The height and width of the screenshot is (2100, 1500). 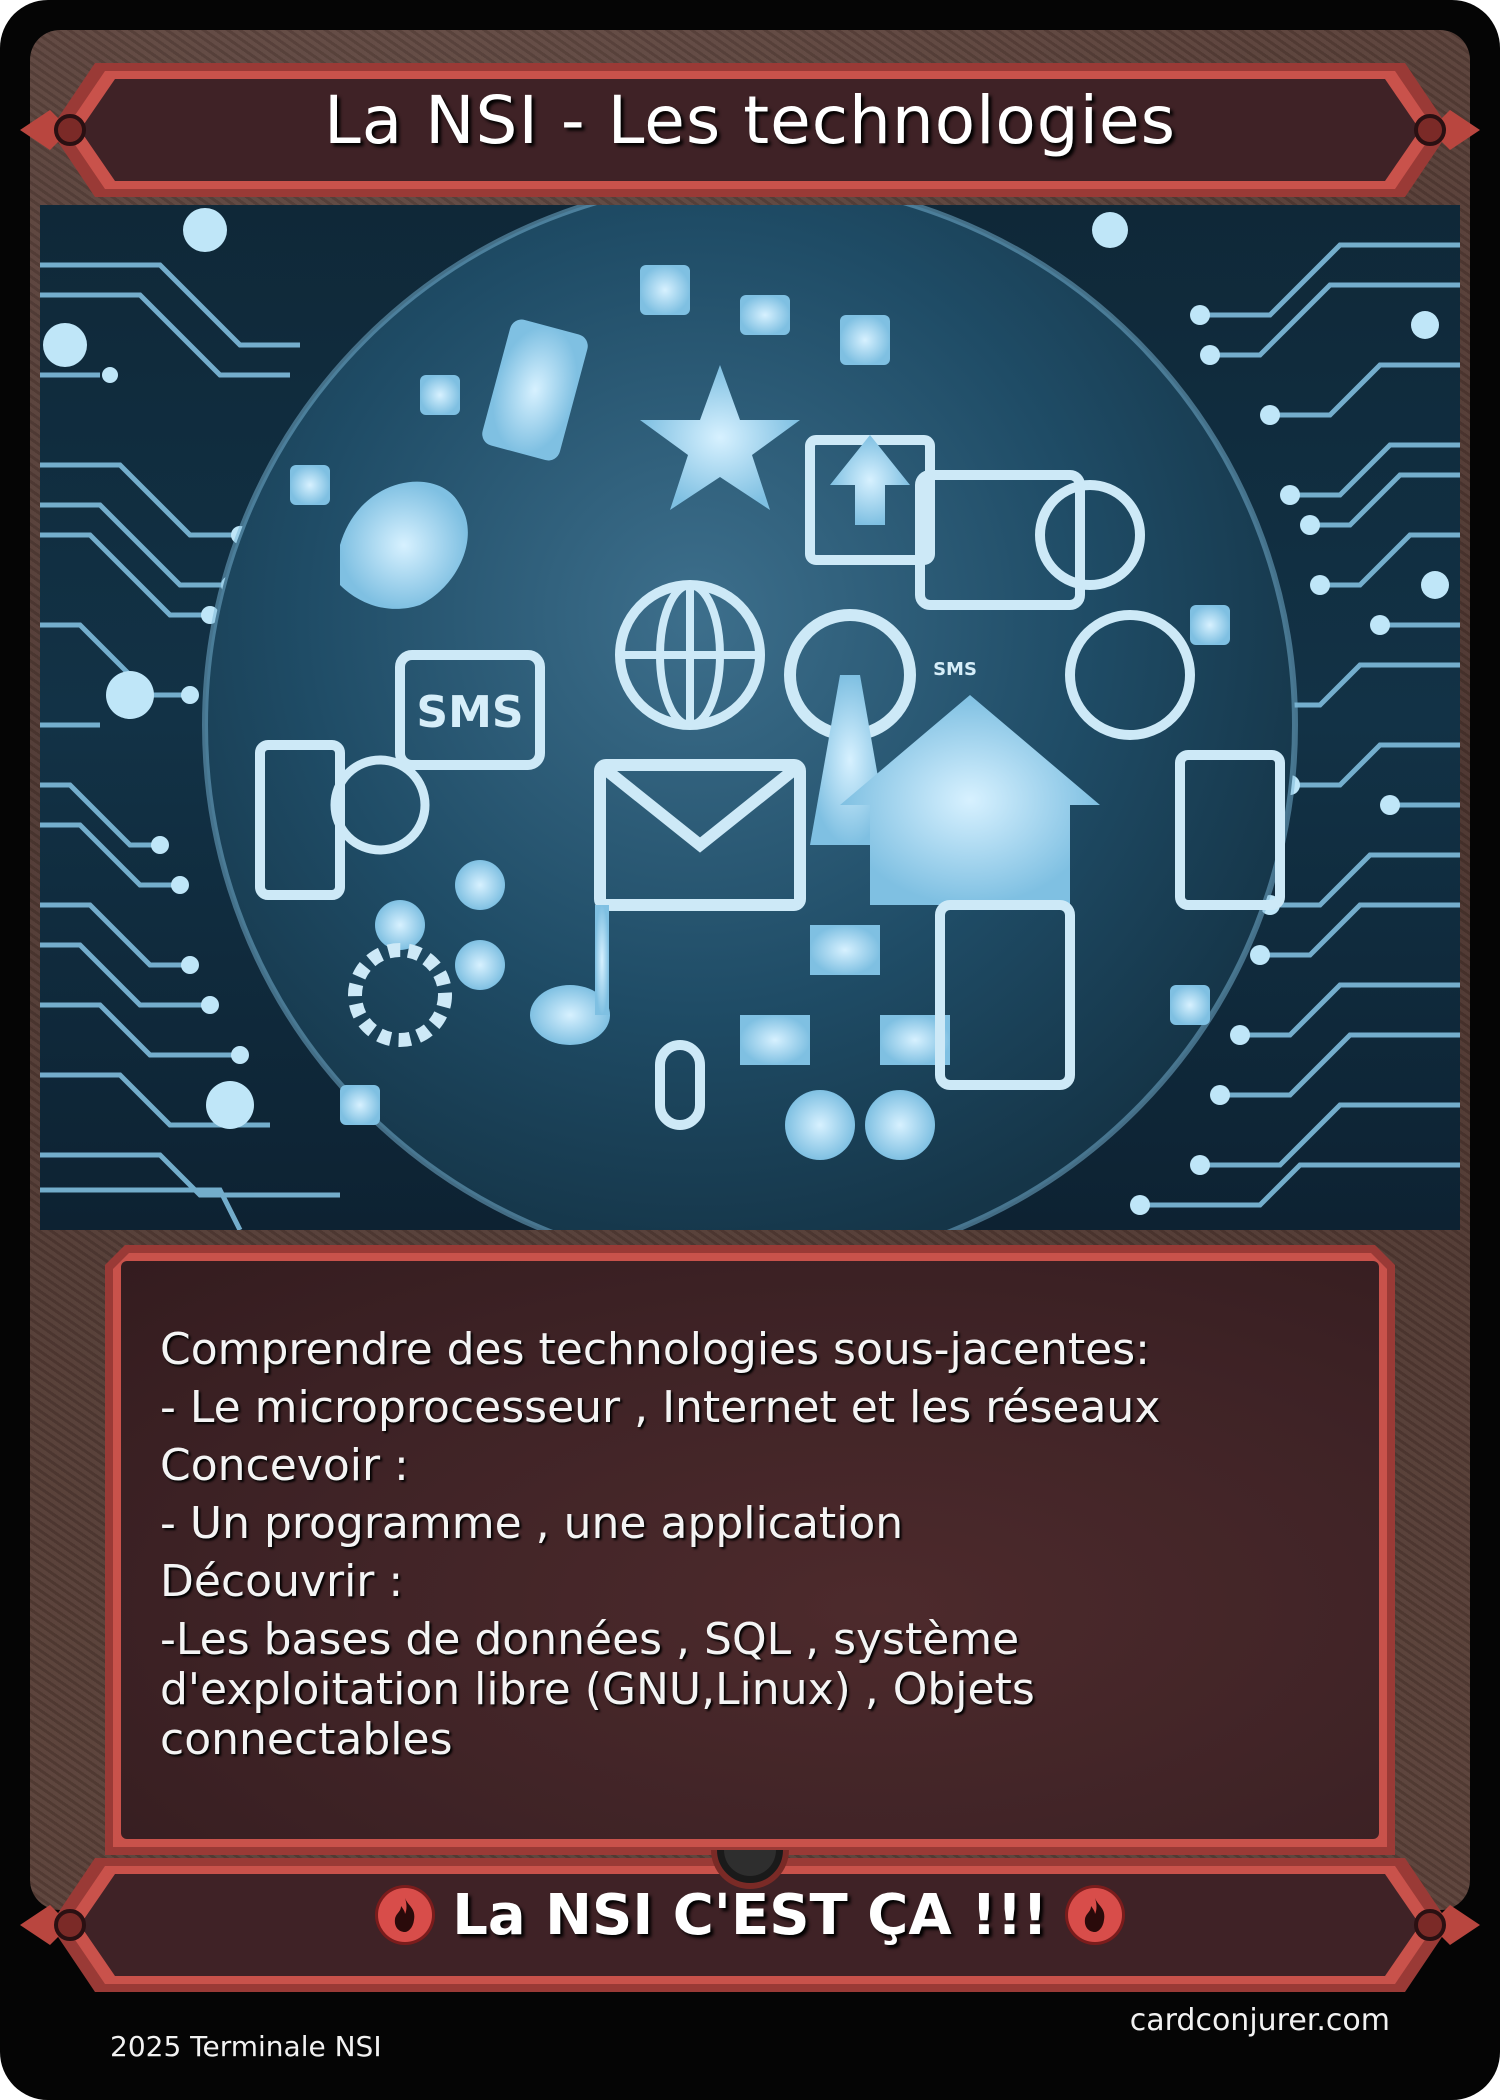 I want to click on footer-website: cardconjurer.com, so click(x=1259, y=2020).